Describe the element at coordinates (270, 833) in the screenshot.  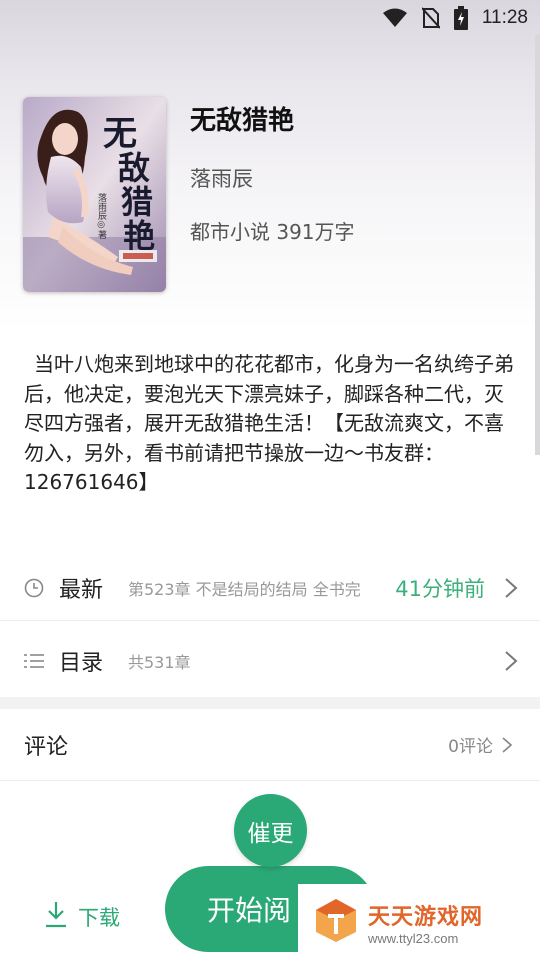
I see `urge-update-label: 催更` at that location.